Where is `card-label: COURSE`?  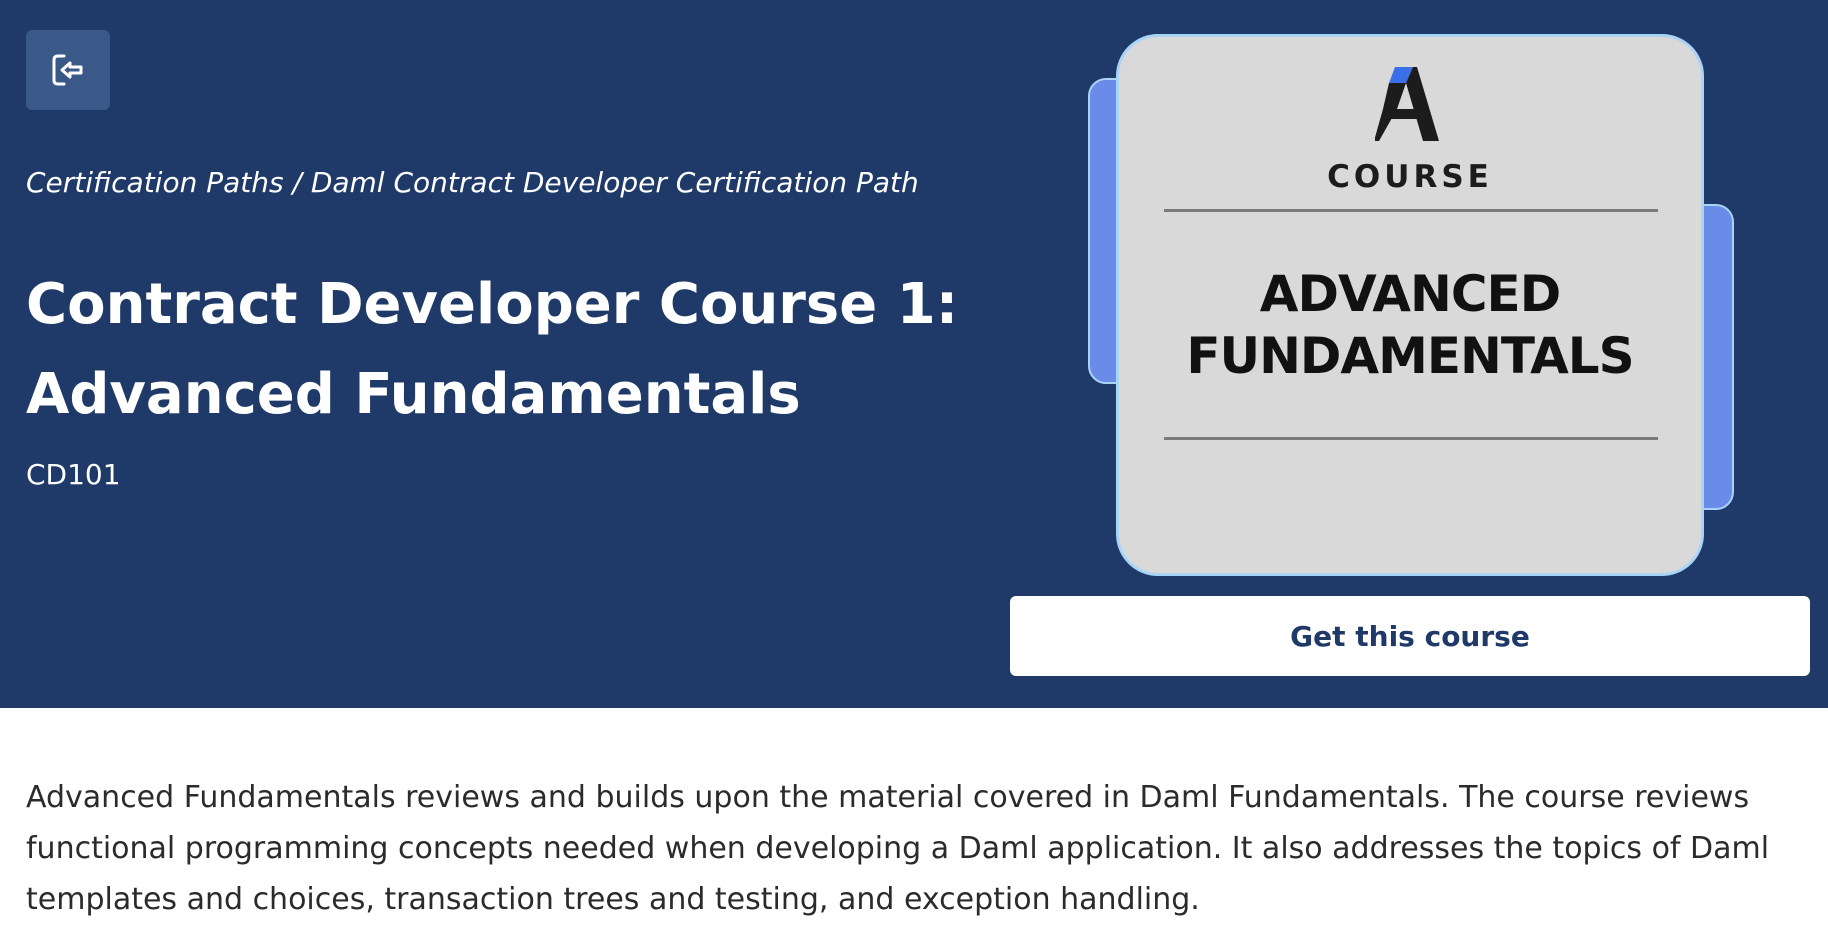 card-label: COURSE is located at coordinates (1410, 177).